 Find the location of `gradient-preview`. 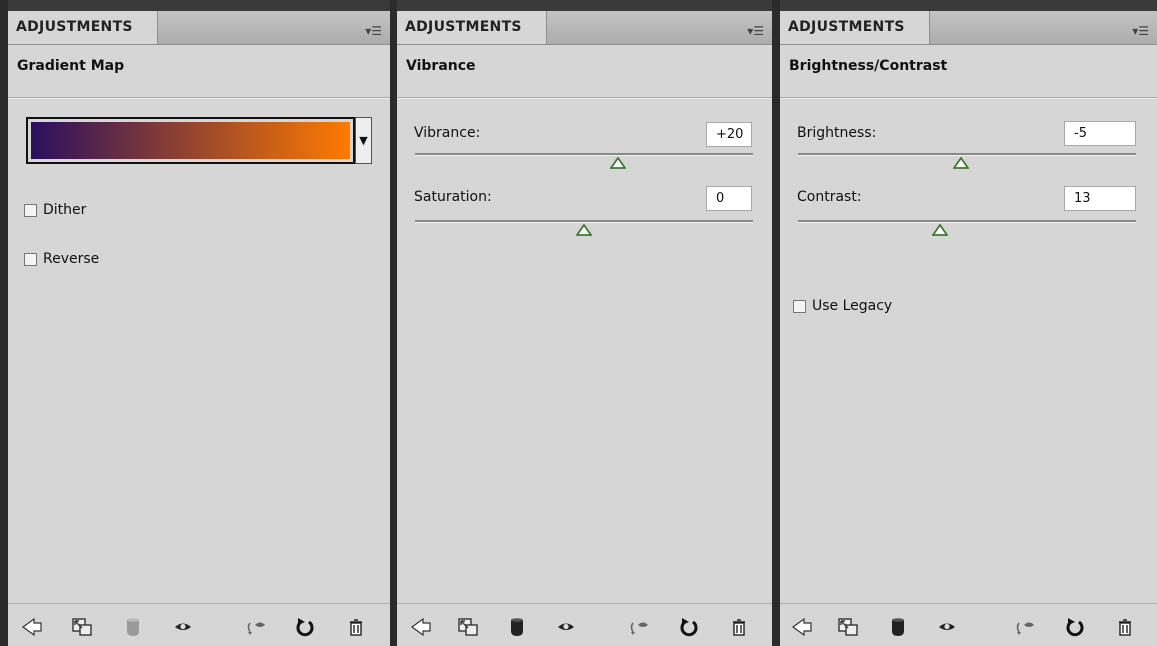

gradient-preview is located at coordinates (190, 140).